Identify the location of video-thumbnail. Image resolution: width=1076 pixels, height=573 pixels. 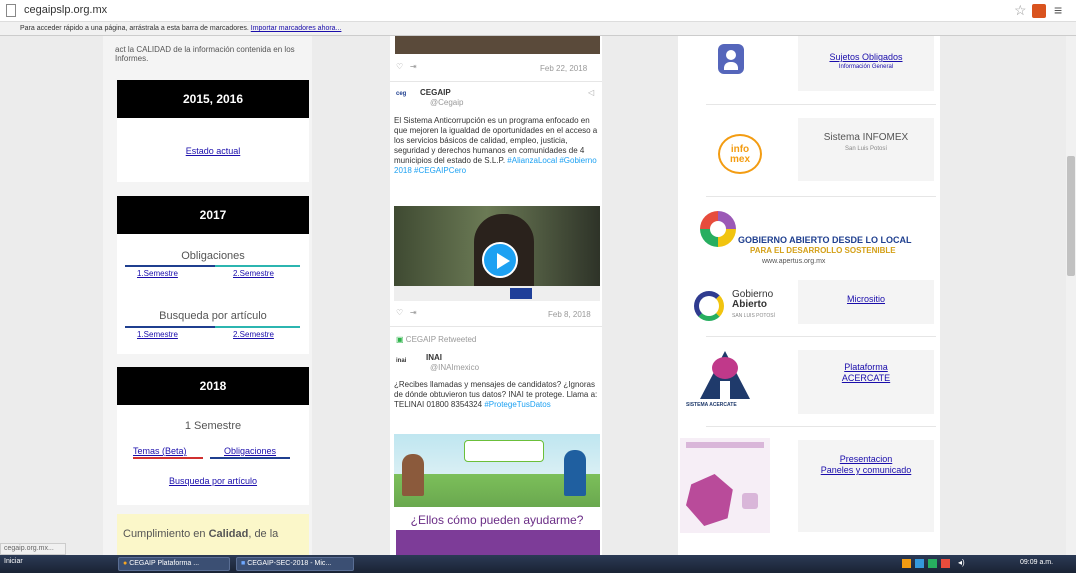
(497, 253).